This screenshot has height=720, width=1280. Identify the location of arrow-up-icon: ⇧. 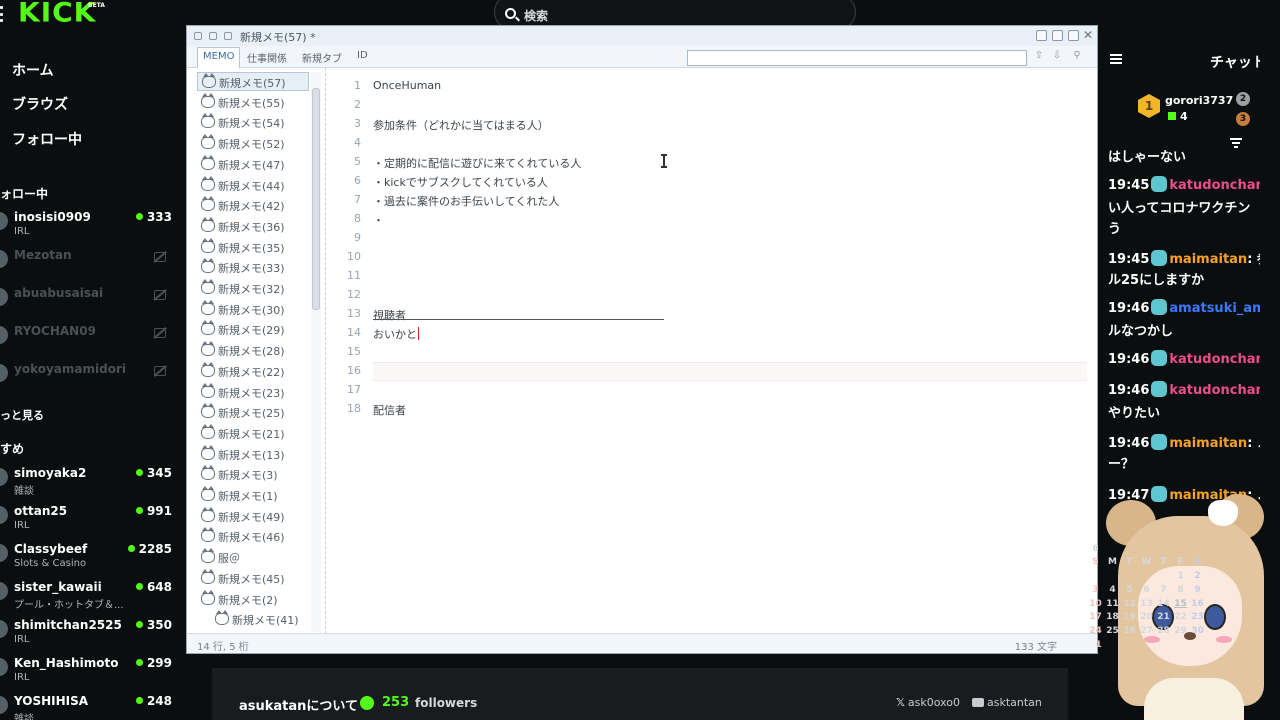
(1039, 56).